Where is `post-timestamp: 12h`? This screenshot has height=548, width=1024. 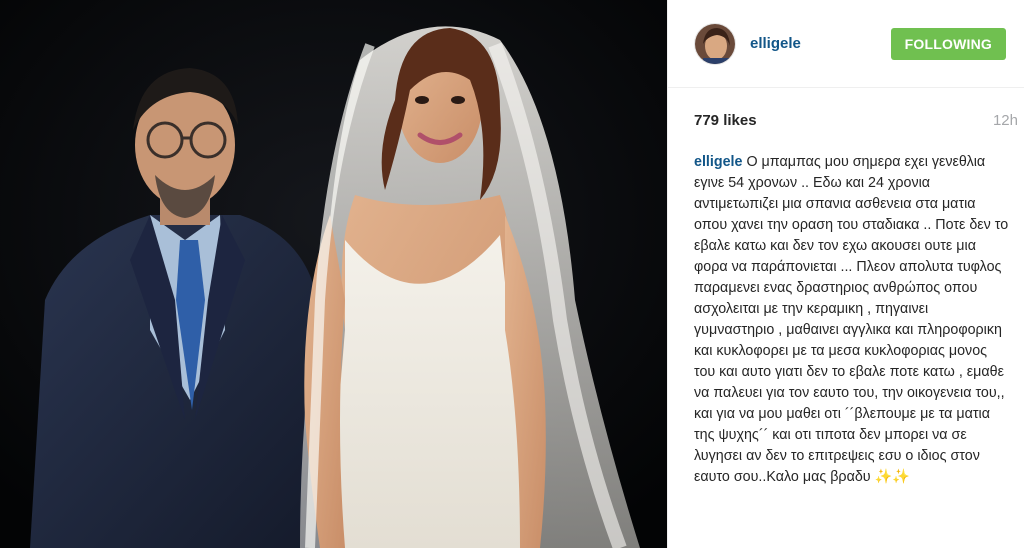 post-timestamp: 12h is located at coordinates (1005, 120).